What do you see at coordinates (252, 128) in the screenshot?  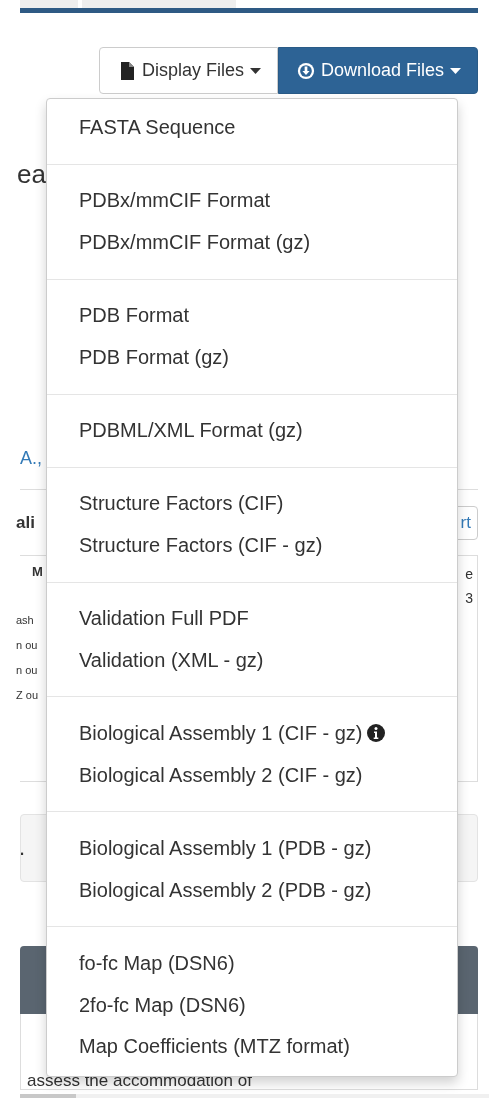 I see `menu-item: FASTA Sequence` at bounding box center [252, 128].